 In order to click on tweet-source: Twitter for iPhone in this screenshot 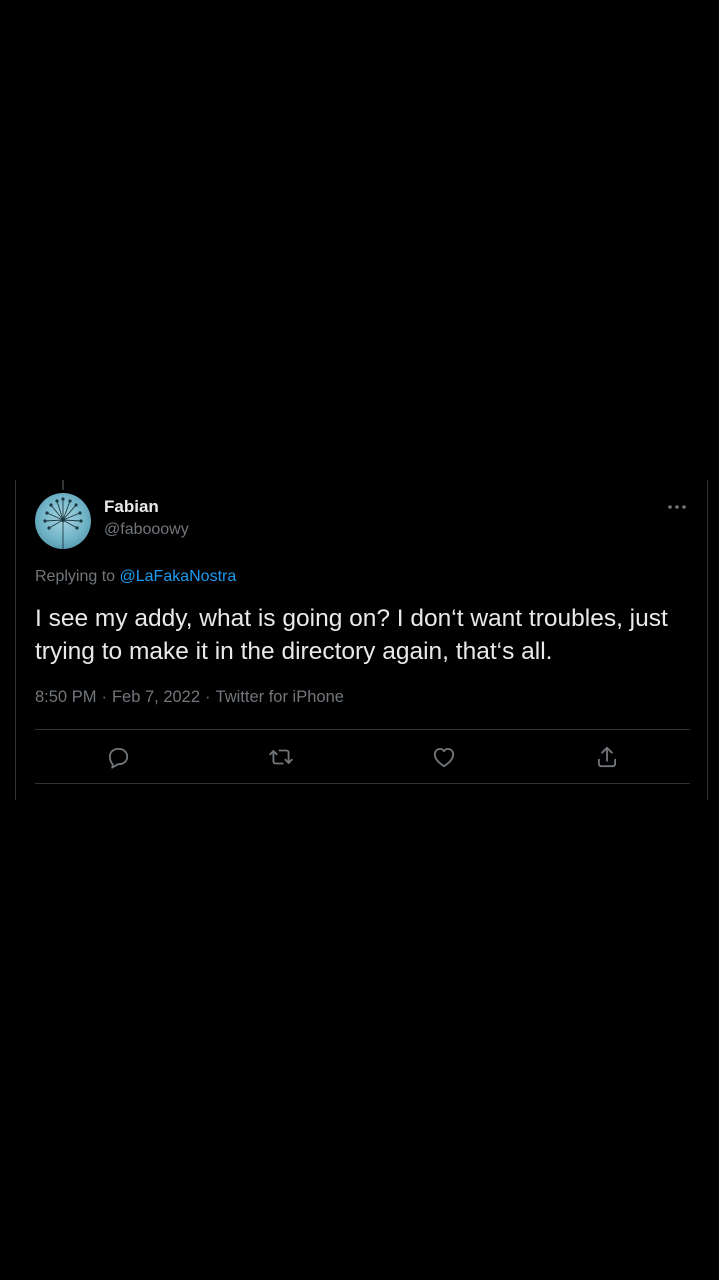, I will do `click(280, 697)`.